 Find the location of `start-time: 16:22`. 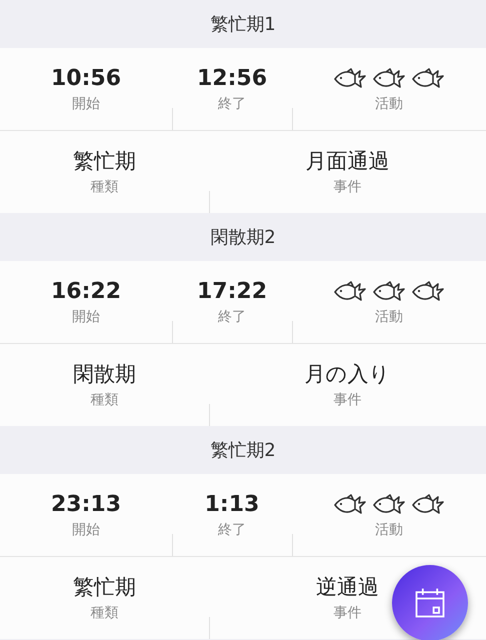

start-time: 16:22 is located at coordinates (86, 292).